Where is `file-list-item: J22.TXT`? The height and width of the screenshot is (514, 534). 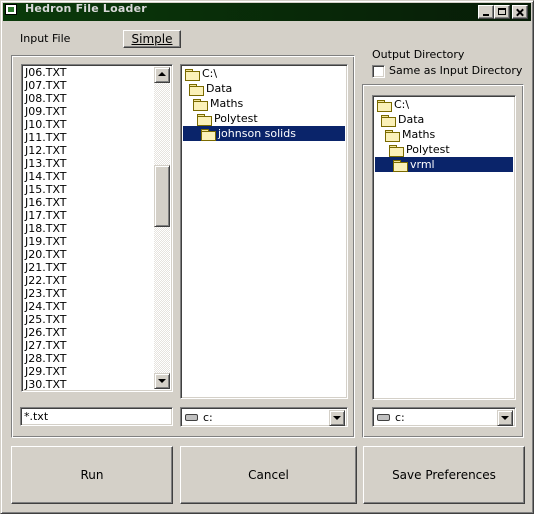 file-list-item: J22.TXT is located at coordinates (46, 280).